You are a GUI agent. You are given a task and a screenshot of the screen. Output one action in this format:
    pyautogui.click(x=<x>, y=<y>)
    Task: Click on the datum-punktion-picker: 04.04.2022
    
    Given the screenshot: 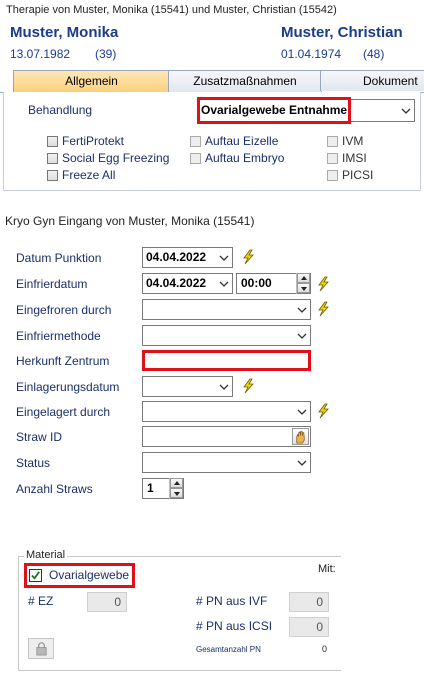 What is the action you would take?
    pyautogui.click(x=187, y=257)
    